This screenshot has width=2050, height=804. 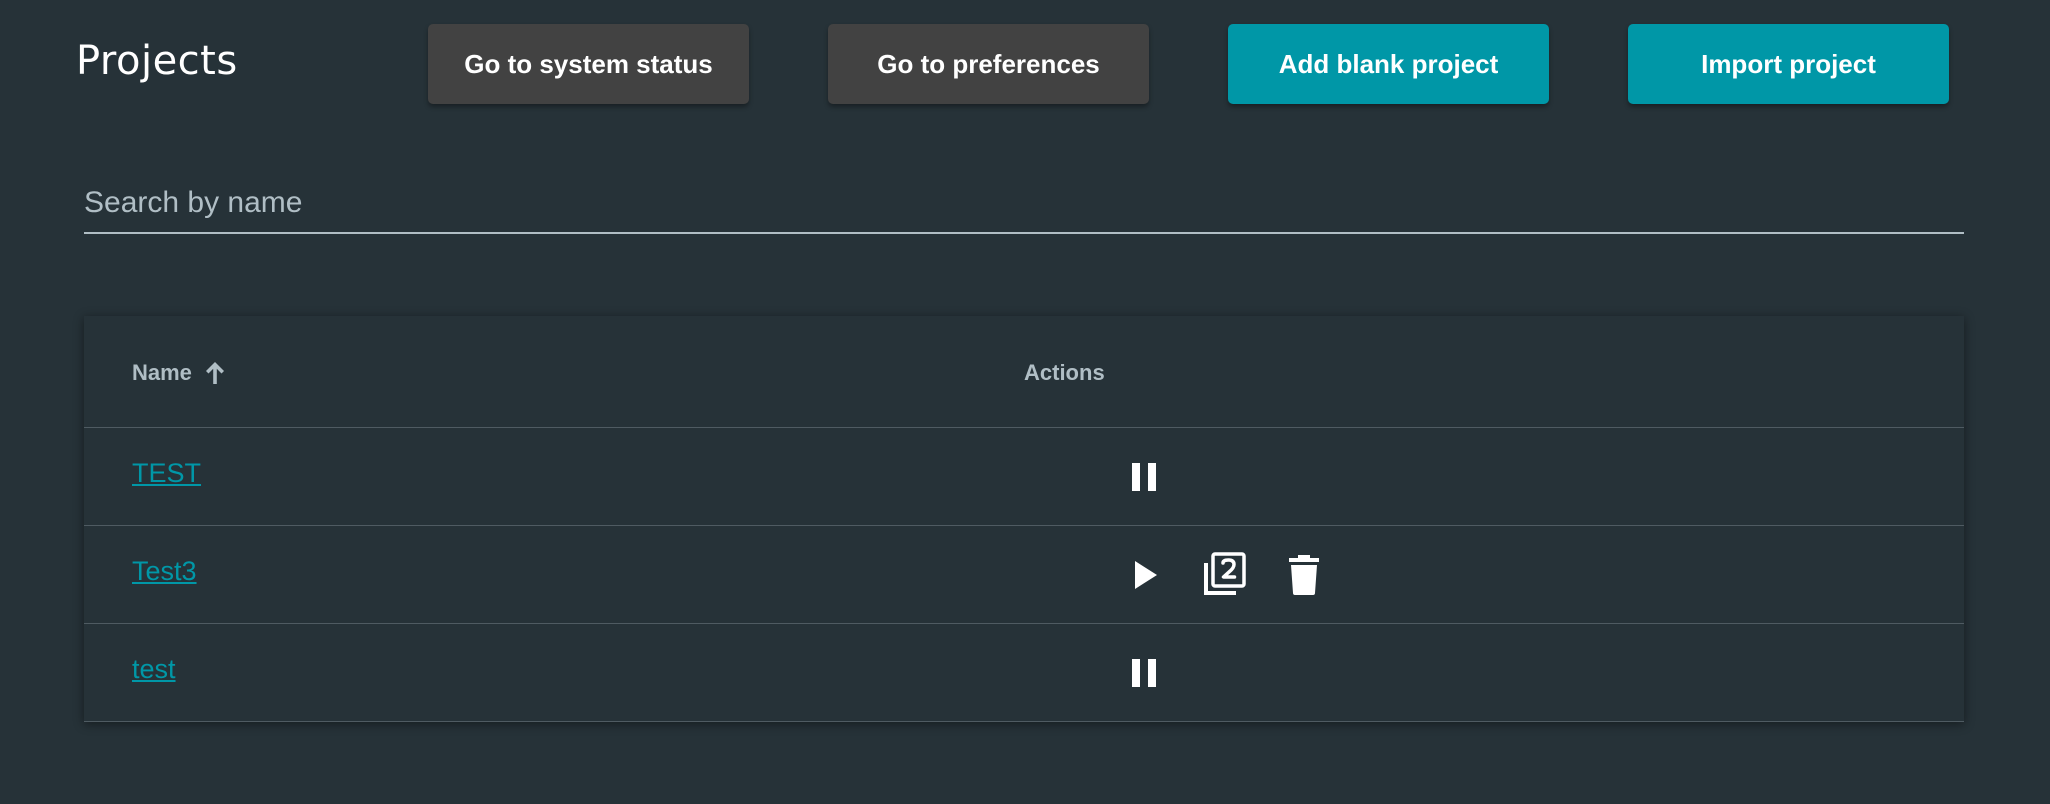 What do you see at coordinates (166, 473) in the screenshot?
I see `project-link: TEST` at bounding box center [166, 473].